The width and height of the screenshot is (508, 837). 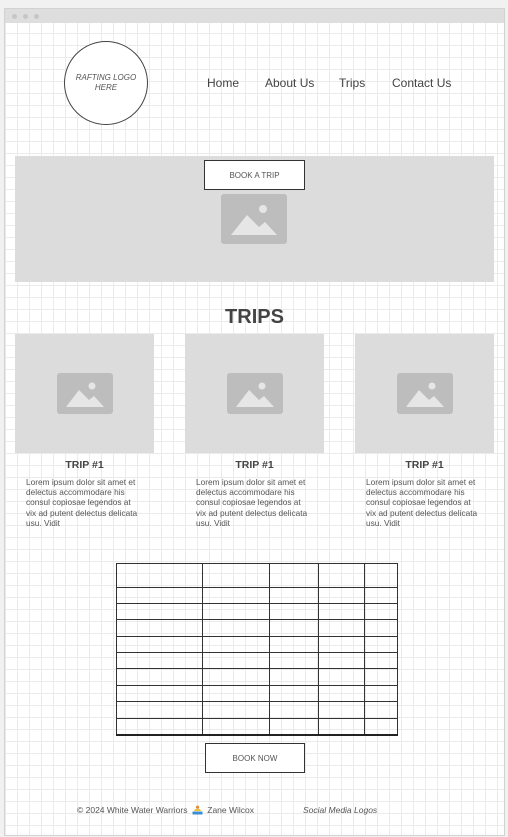 What do you see at coordinates (254, 317) in the screenshot?
I see `trips-heading: TRIPS` at bounding box center [254, 317].